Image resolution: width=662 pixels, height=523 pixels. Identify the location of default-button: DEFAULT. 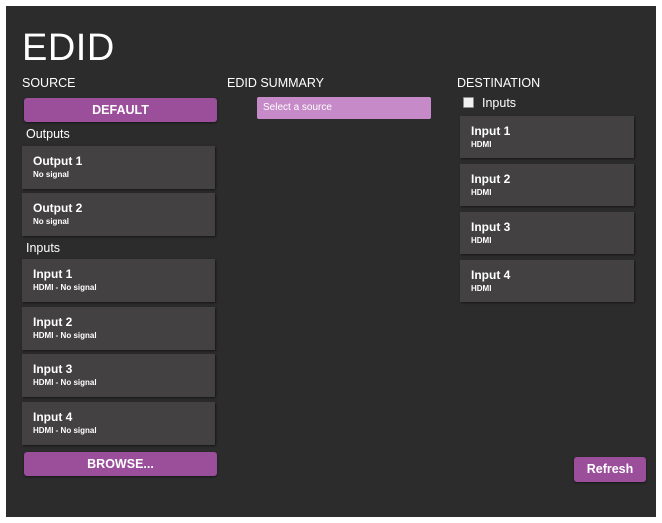
(120, 110).